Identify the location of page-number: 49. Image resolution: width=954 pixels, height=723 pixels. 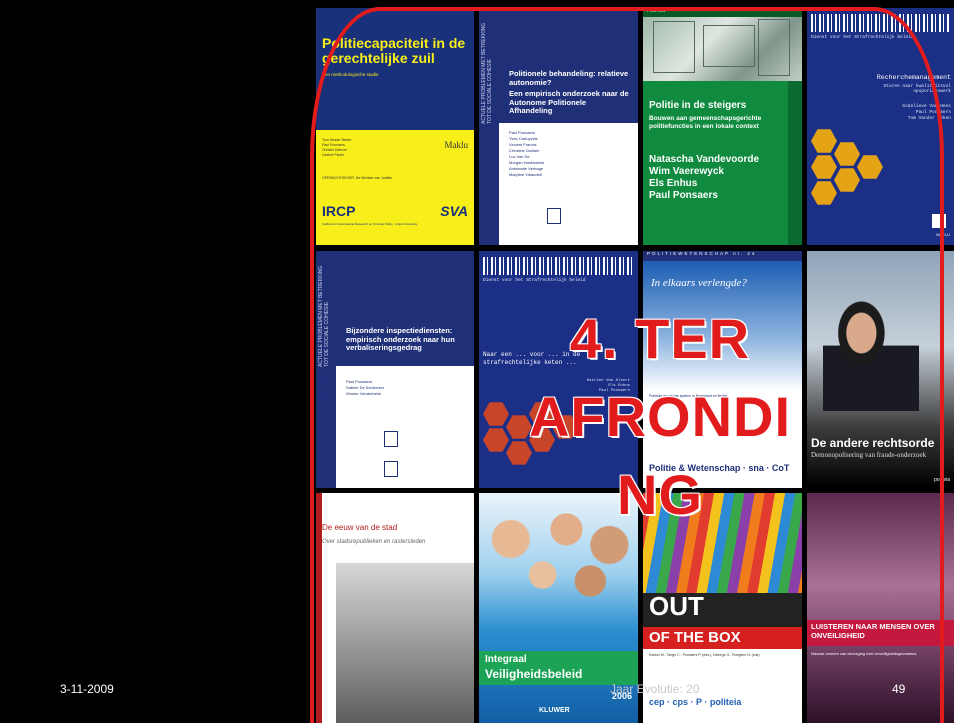
(899, 689).